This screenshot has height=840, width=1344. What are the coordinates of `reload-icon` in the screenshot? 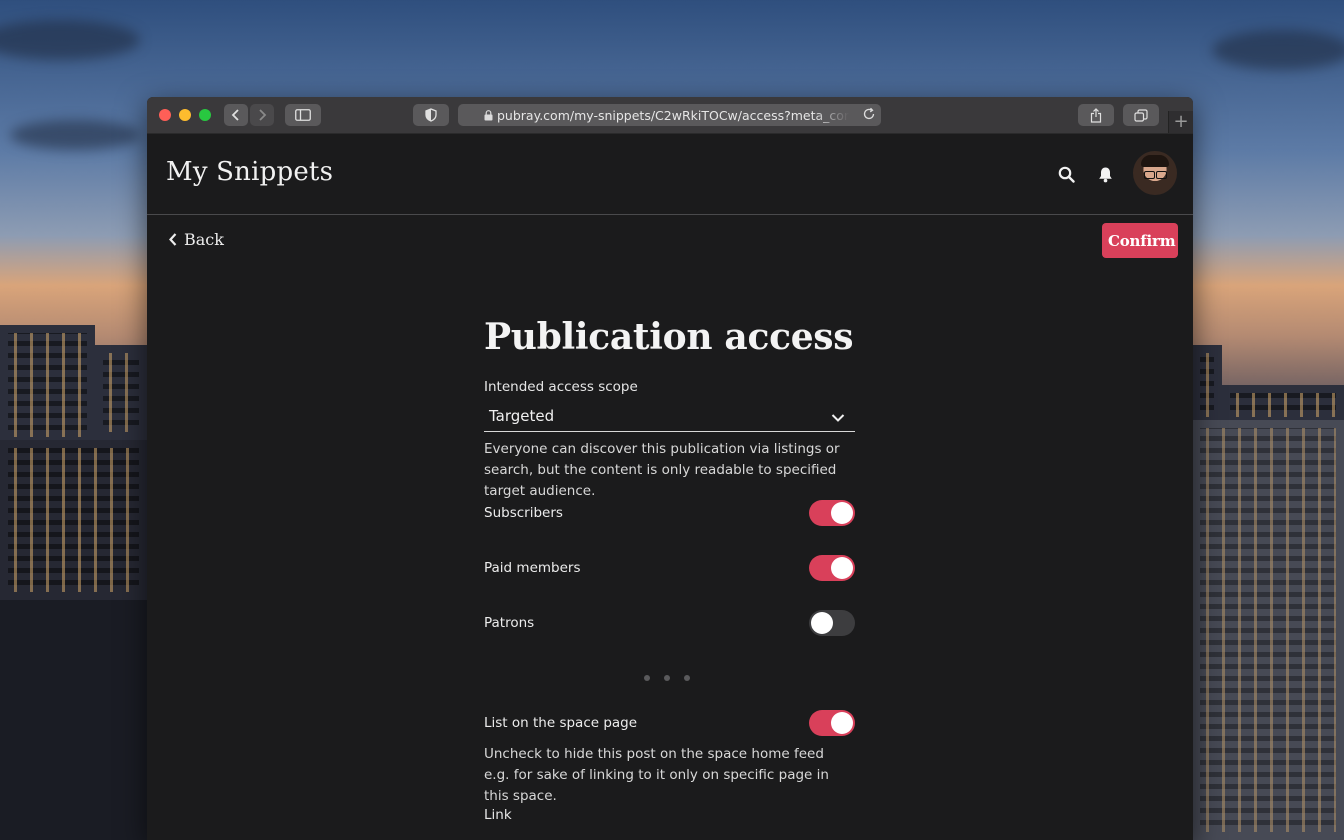 It's located at (869, 115).